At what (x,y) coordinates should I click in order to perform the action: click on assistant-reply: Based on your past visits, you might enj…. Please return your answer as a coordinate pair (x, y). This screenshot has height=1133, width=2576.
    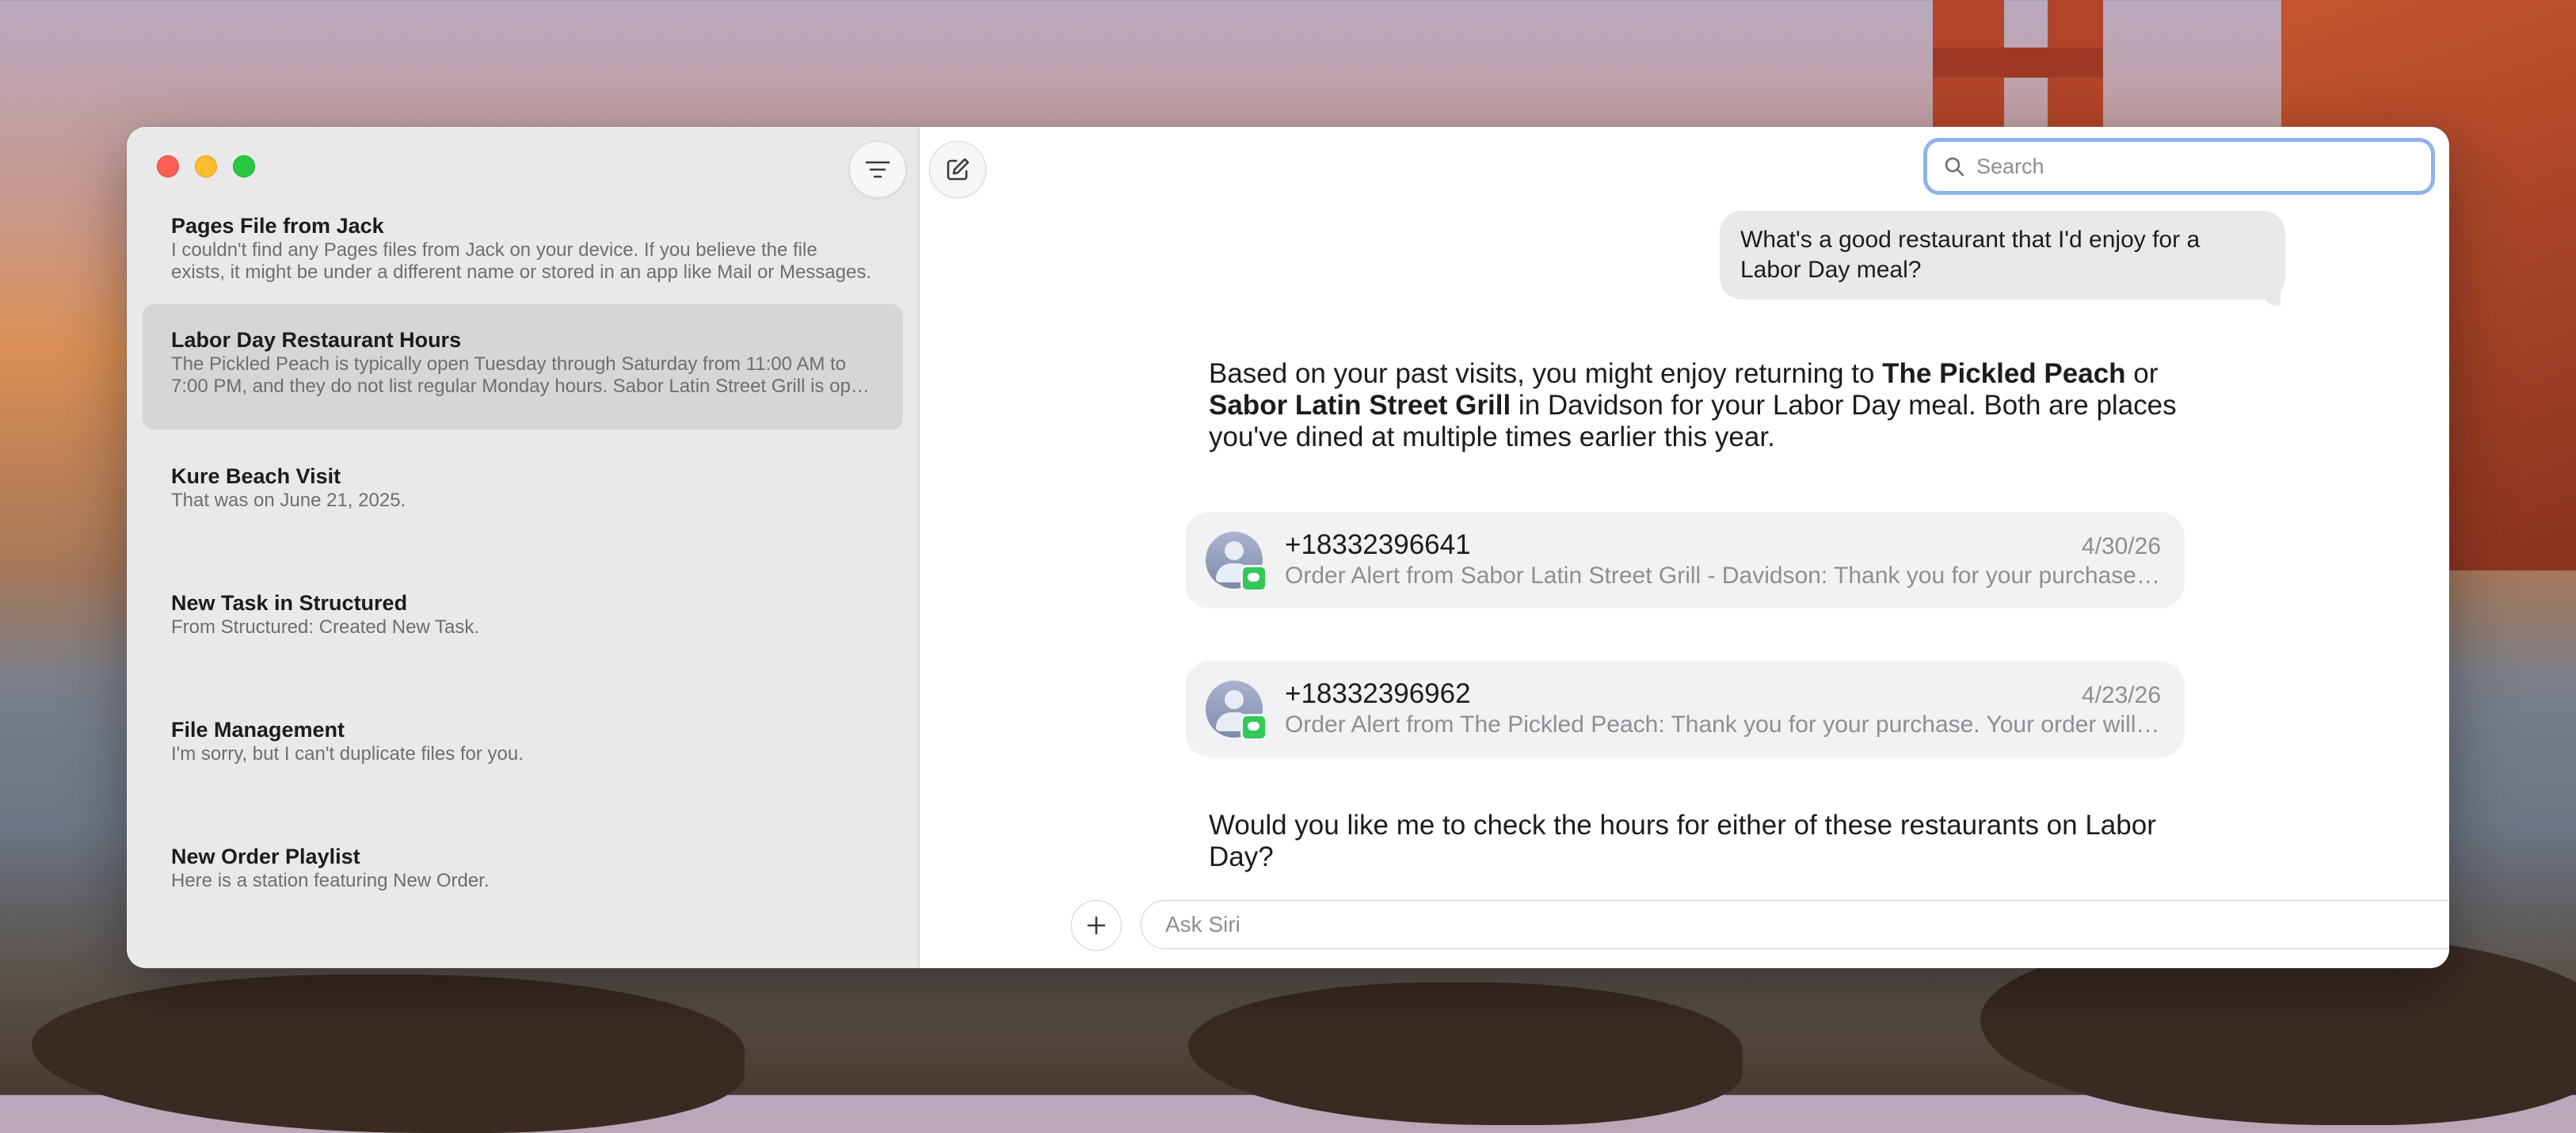
    Looking at the image, I should click on (1696, 405).